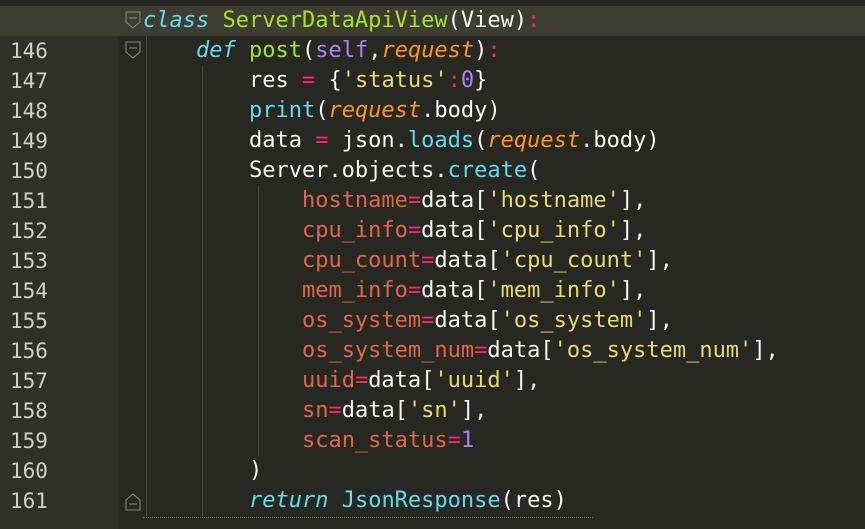  What do you see at coordinates (434, 410) in the screenshot?
I see `code-token: 'sn'` at bounding box center [434, 410].